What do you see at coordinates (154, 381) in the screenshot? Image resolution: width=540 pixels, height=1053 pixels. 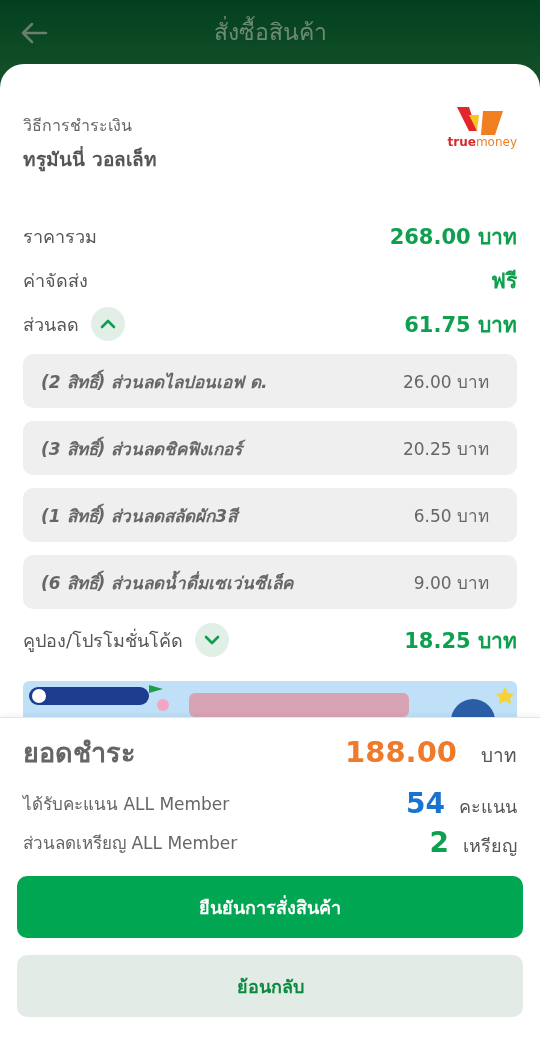 I see `discount-name: (2 สิทธิ์) ส่วนลดไลปอนเอฟ ด.` at bounding box center [154, 381].